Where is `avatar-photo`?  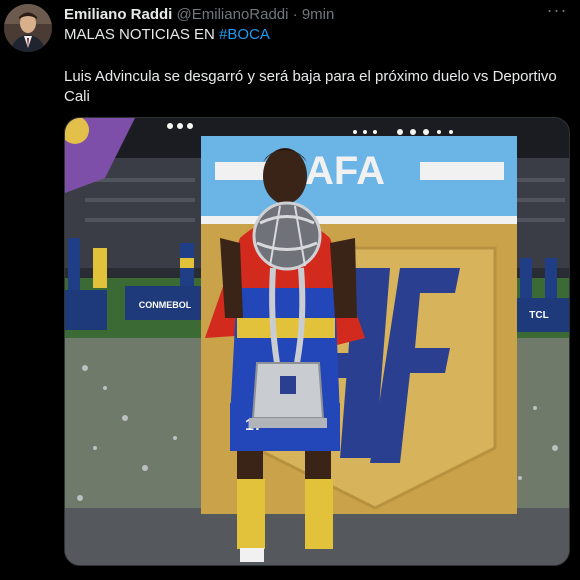 avatar-photo is located at coordinates (28, 28).